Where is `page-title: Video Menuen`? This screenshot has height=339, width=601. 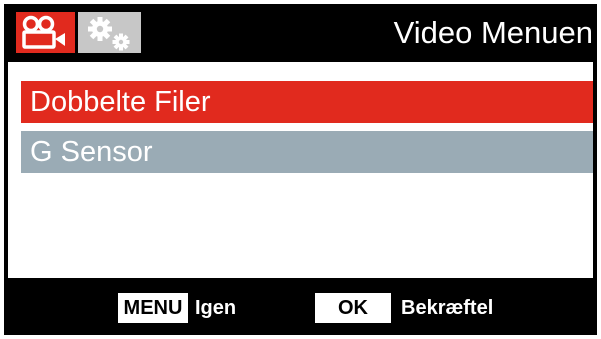 page-title: Video Menuen is located at coordinates (493, 32).